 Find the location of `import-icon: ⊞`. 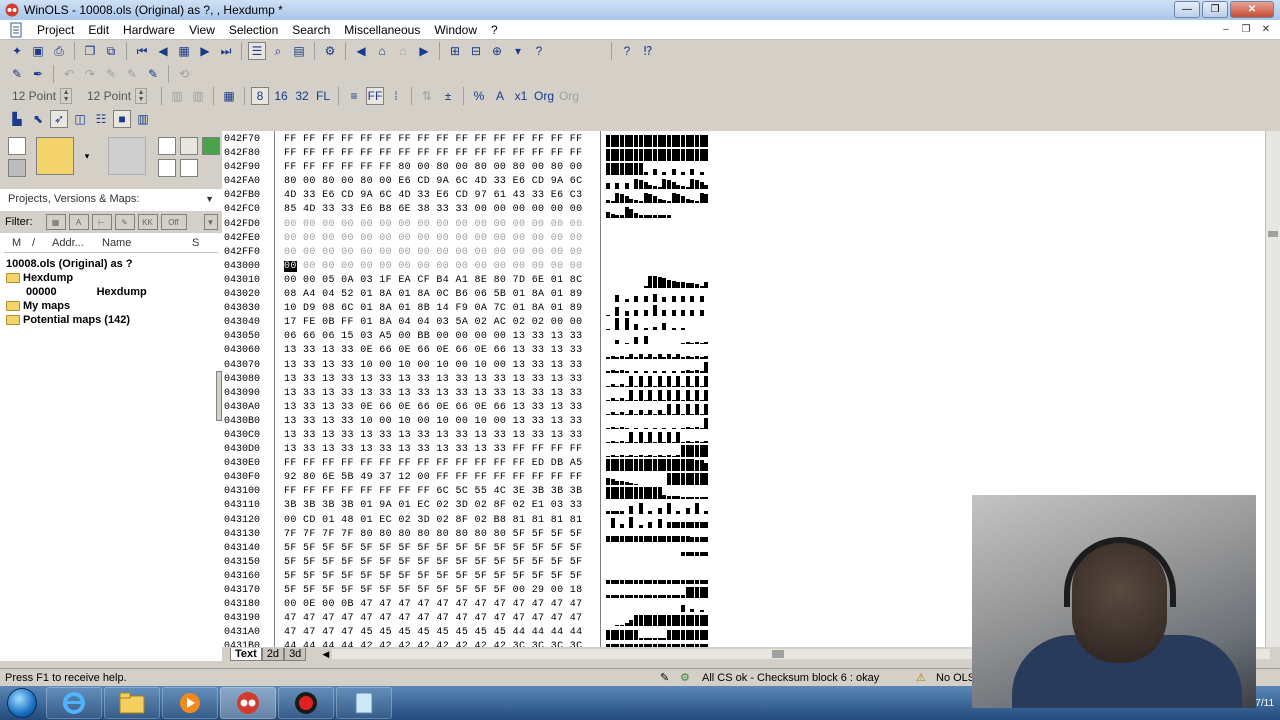

import-icon: ⊞ is located at coordinates (455, 51).